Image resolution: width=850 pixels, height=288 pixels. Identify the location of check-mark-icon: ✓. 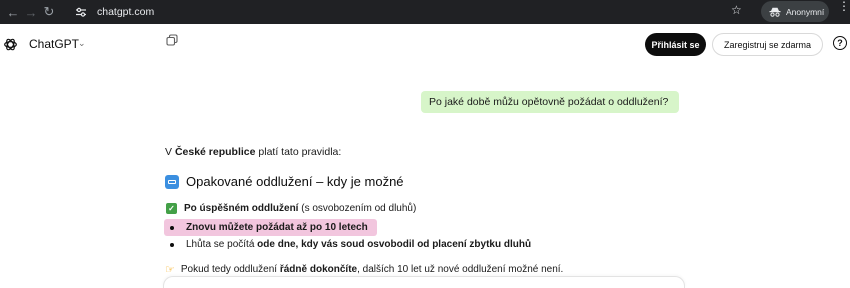
(171, 208).